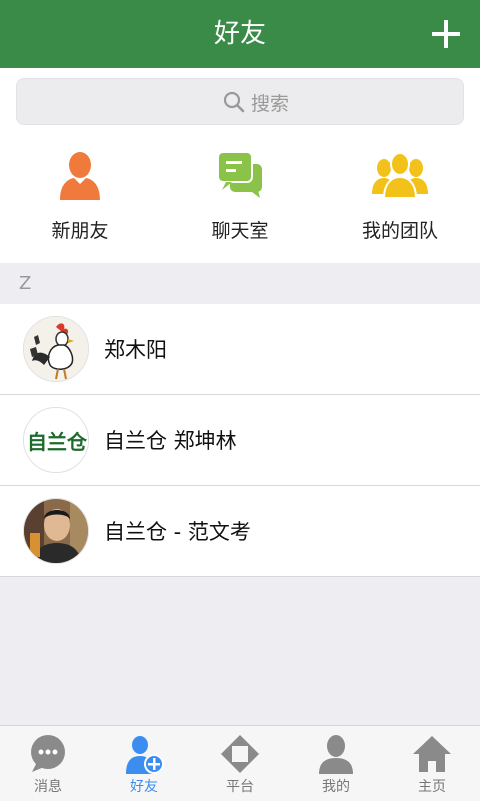 Image resolution: width=480 pixels, height=801 pixels. I want to click on profile-icon, so click(336, 754).